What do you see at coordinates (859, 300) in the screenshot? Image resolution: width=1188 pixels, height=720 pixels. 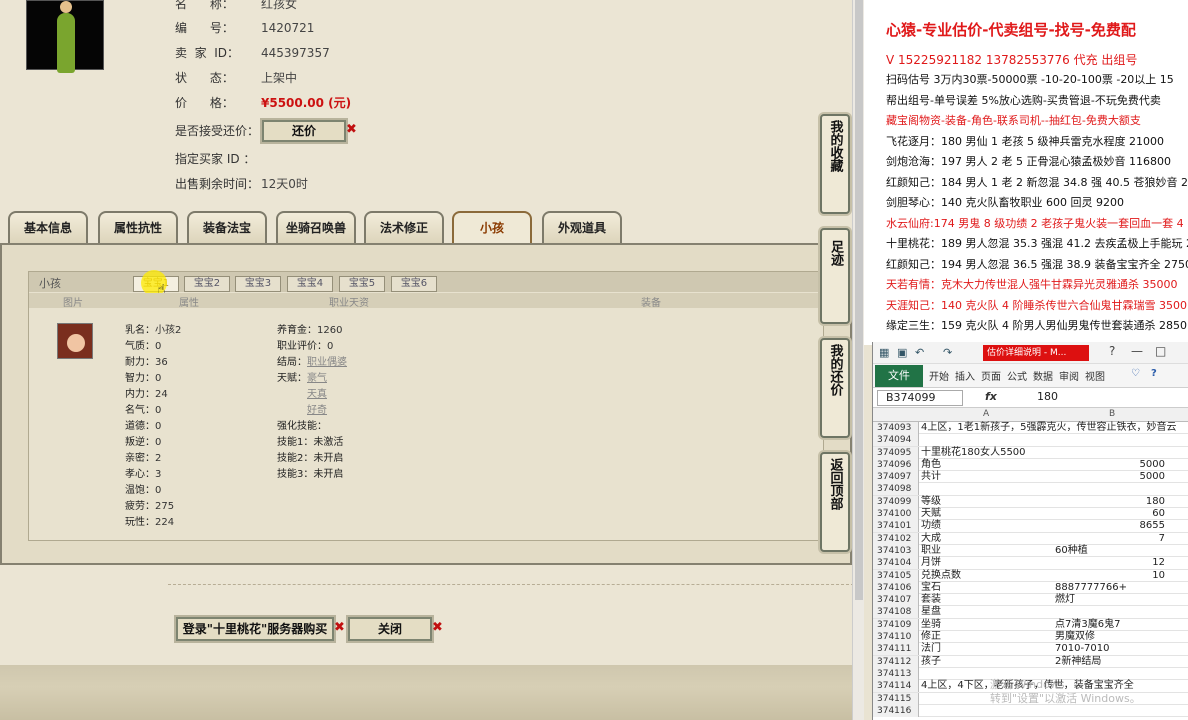 I see `scrollbar-thumb` at bounding box center [859, 300].